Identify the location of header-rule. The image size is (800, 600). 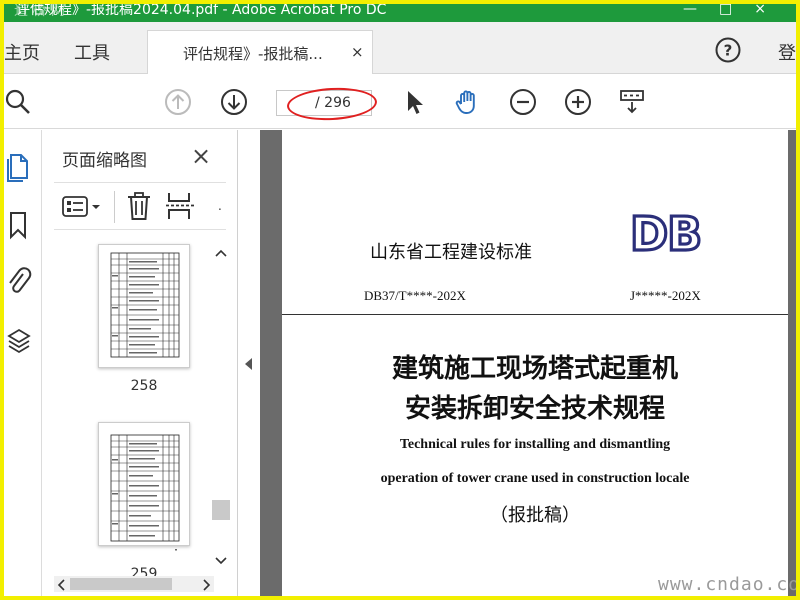
(535, 314).